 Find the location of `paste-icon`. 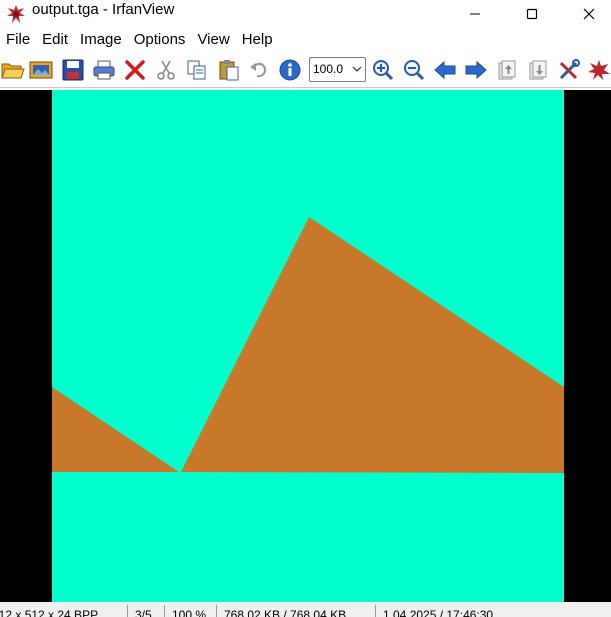

paste-icon is located at coordinates (229, 70).